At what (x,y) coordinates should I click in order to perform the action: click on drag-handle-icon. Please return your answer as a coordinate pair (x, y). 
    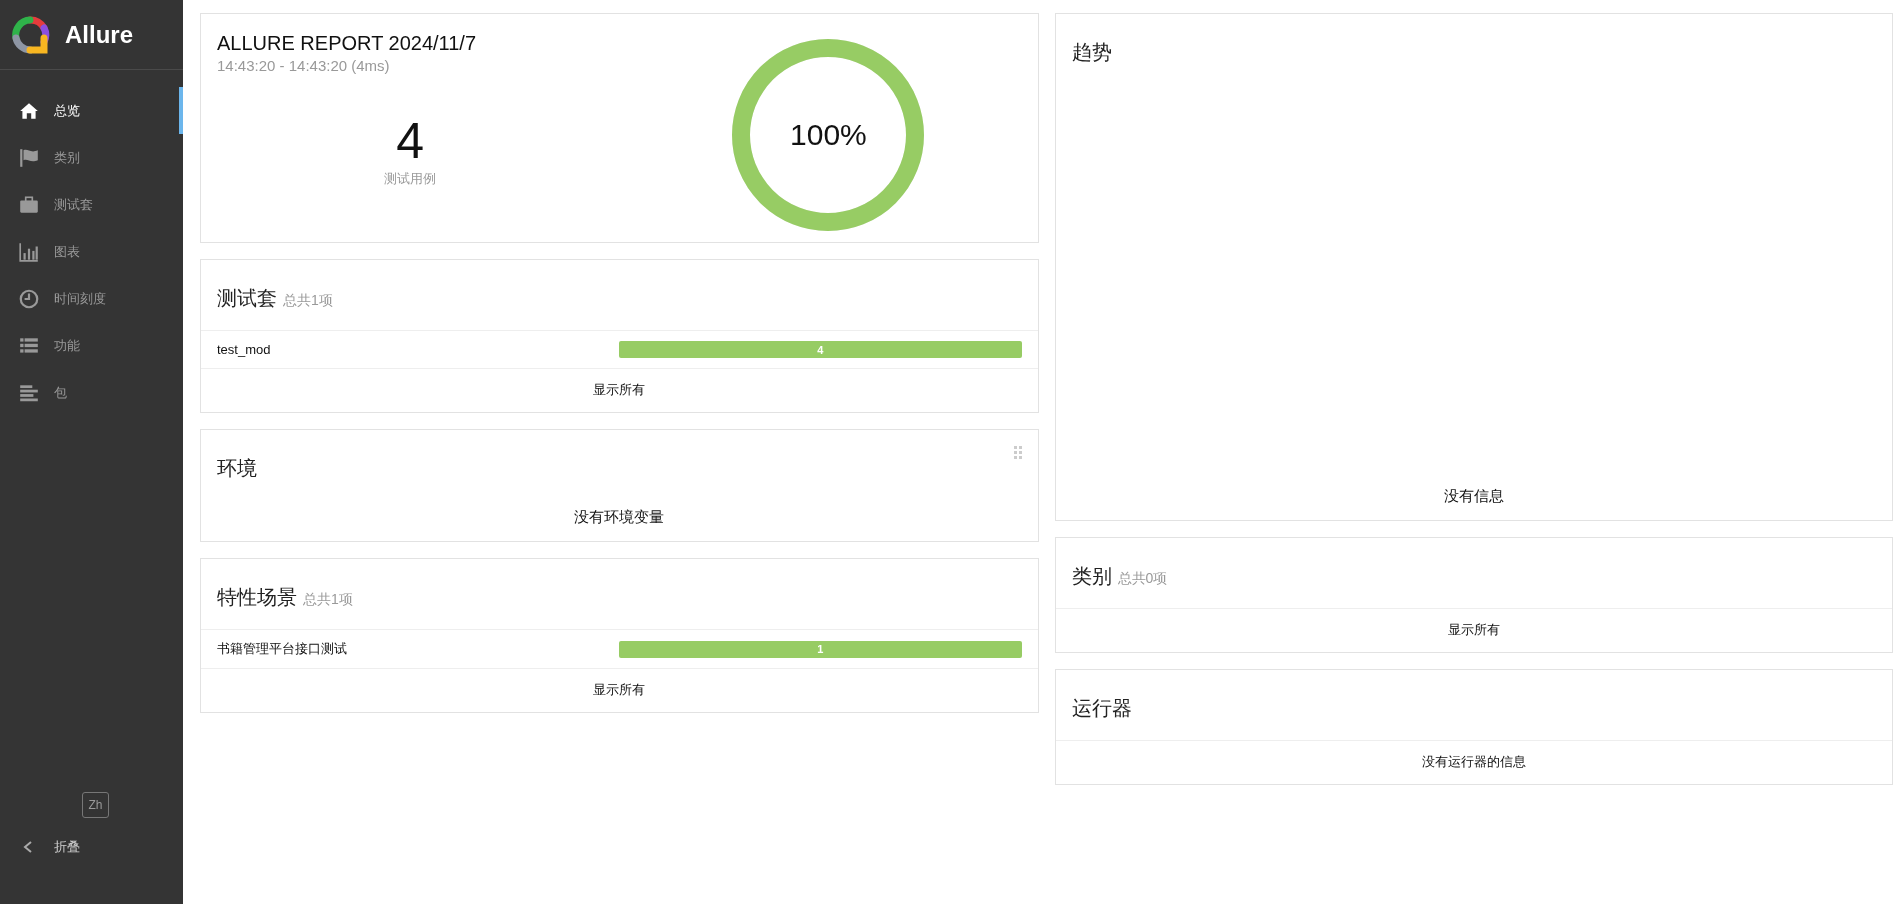
    Looking at the image, I should click on (1017, 453).